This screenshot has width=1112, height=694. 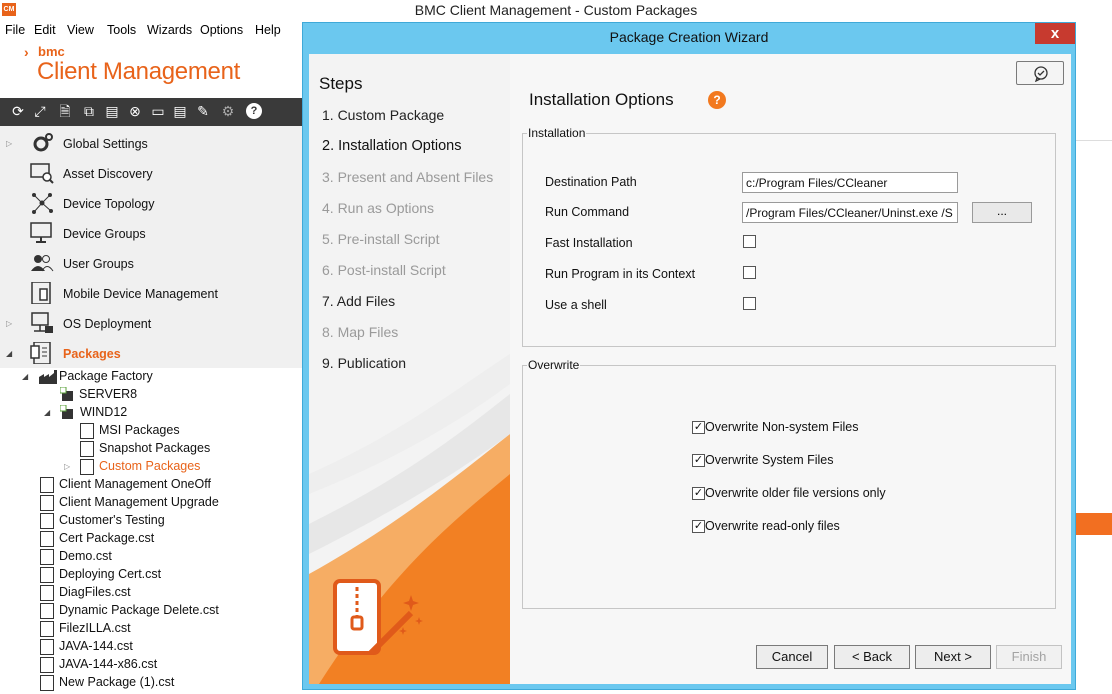 What do you see at coordinates (117, 682) in the screenshot?
I see `tree-label: New Package (1).cst` at bounding box center [117, 682].